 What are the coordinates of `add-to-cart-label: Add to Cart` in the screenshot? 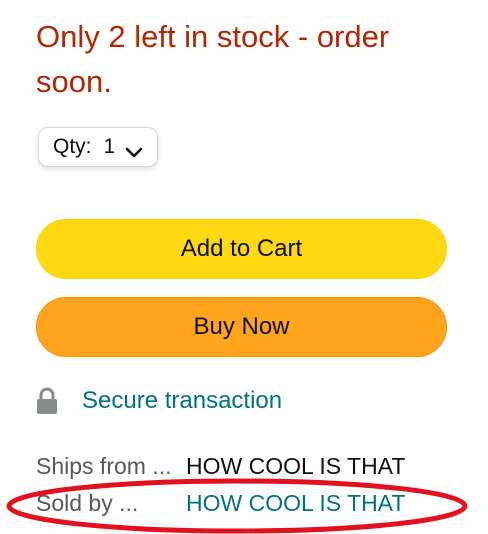 It's located at (241, 248).